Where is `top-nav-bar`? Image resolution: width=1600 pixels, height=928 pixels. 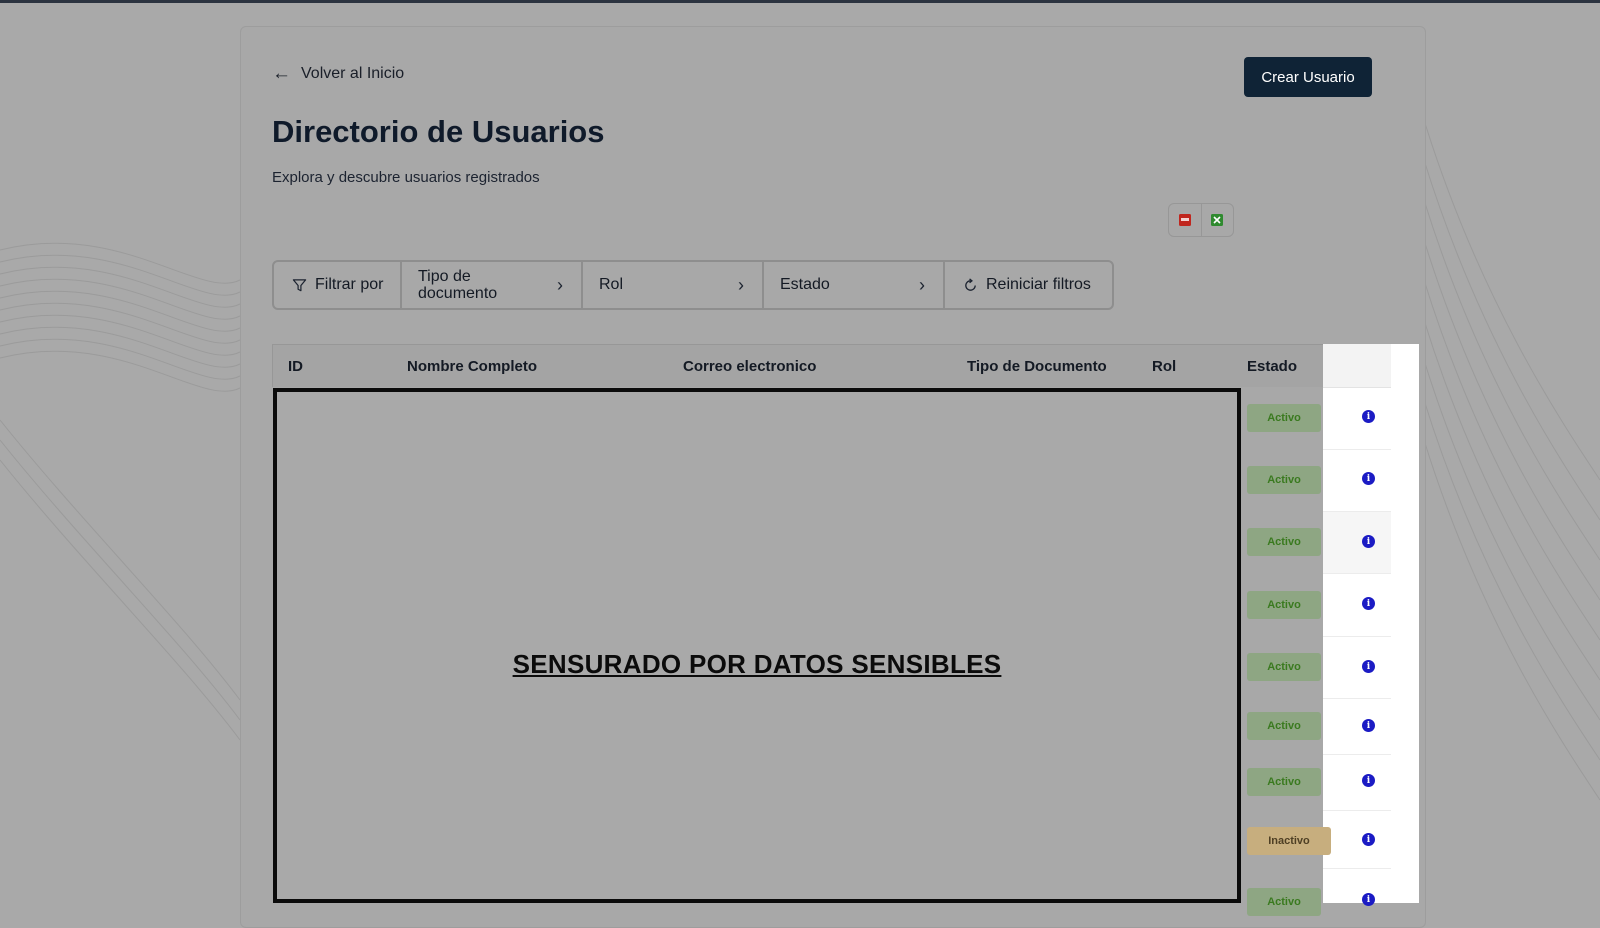 top-nav-bar is located at coordinates (800, 1).